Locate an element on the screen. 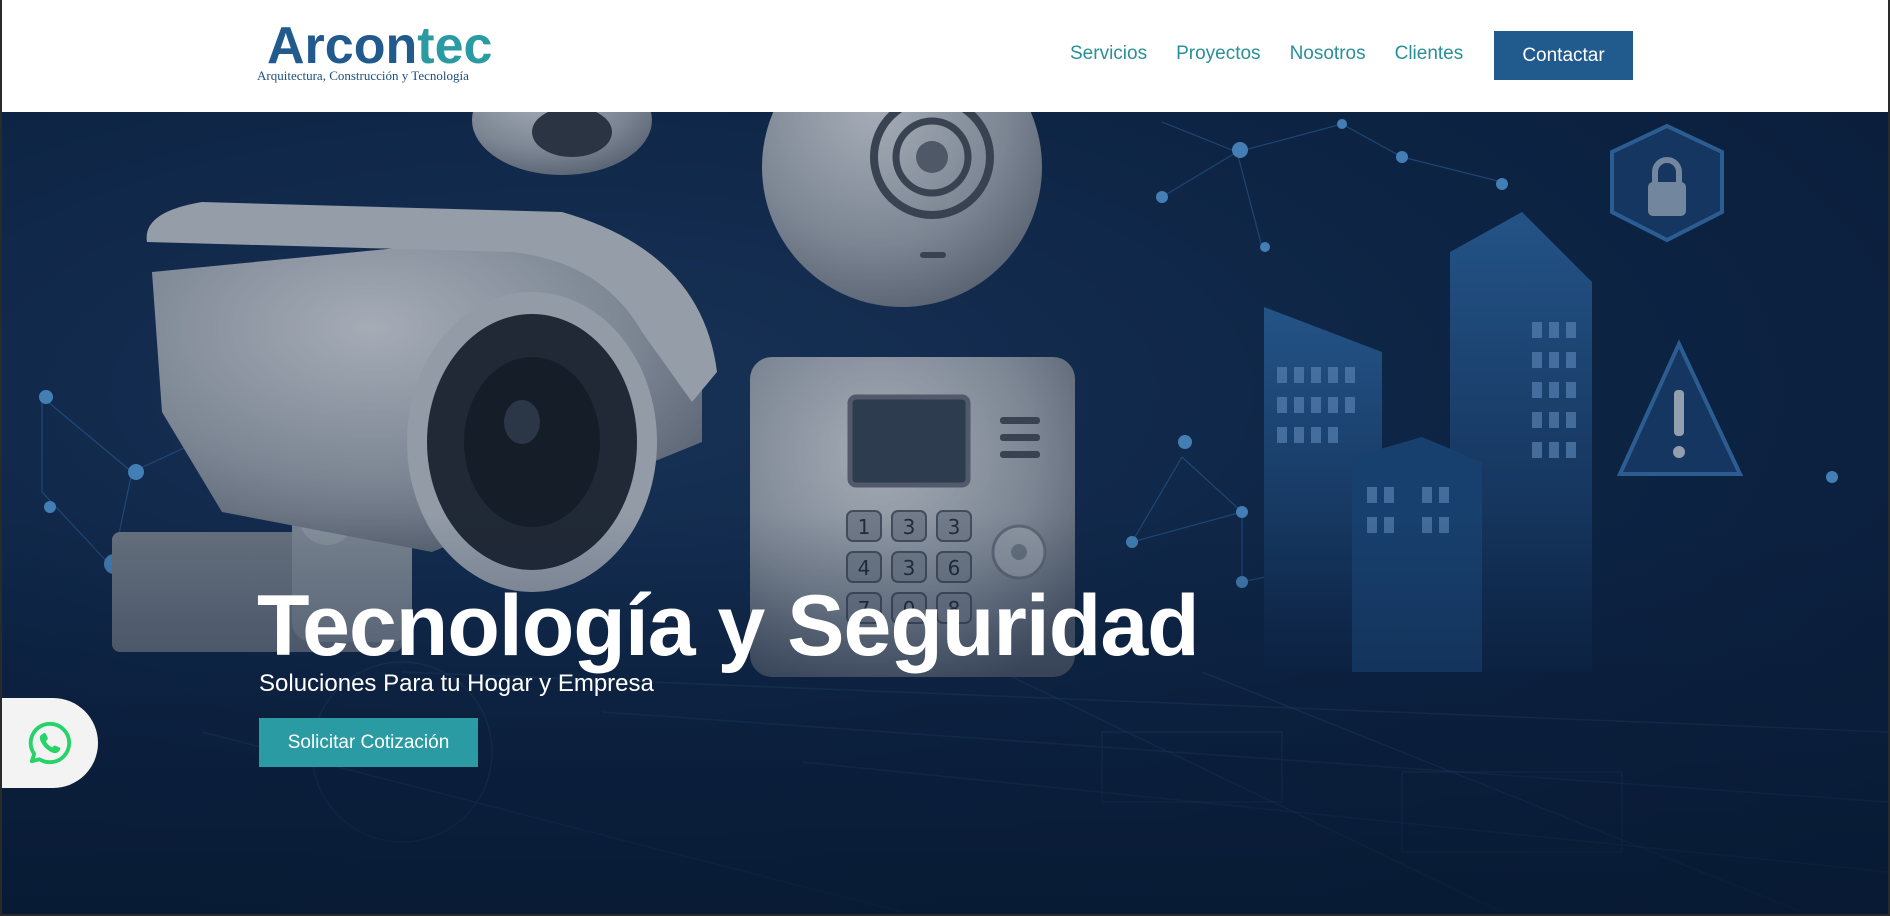 The image size is (1890, 916). nav-link-proyectos: Proyectos is located at coordinates (1218, 54).